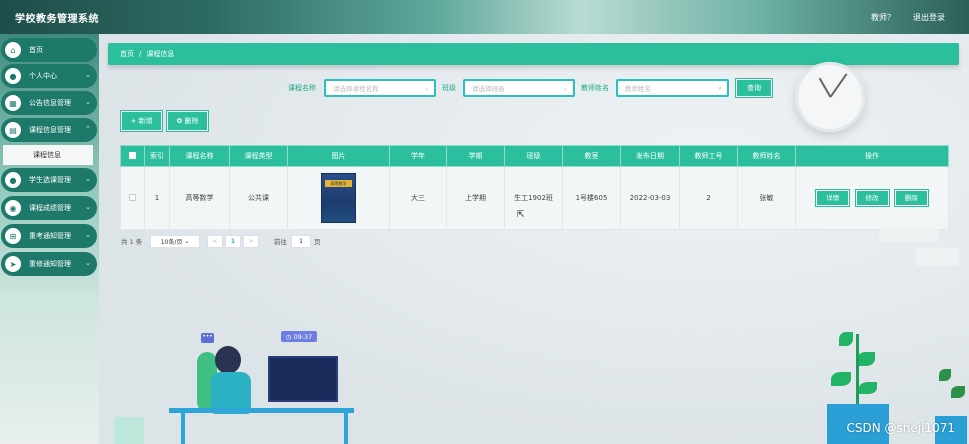 The height and width of the screenshot is (444, 969). I want to click on cell-image: 高等数学, so click(338, 198).